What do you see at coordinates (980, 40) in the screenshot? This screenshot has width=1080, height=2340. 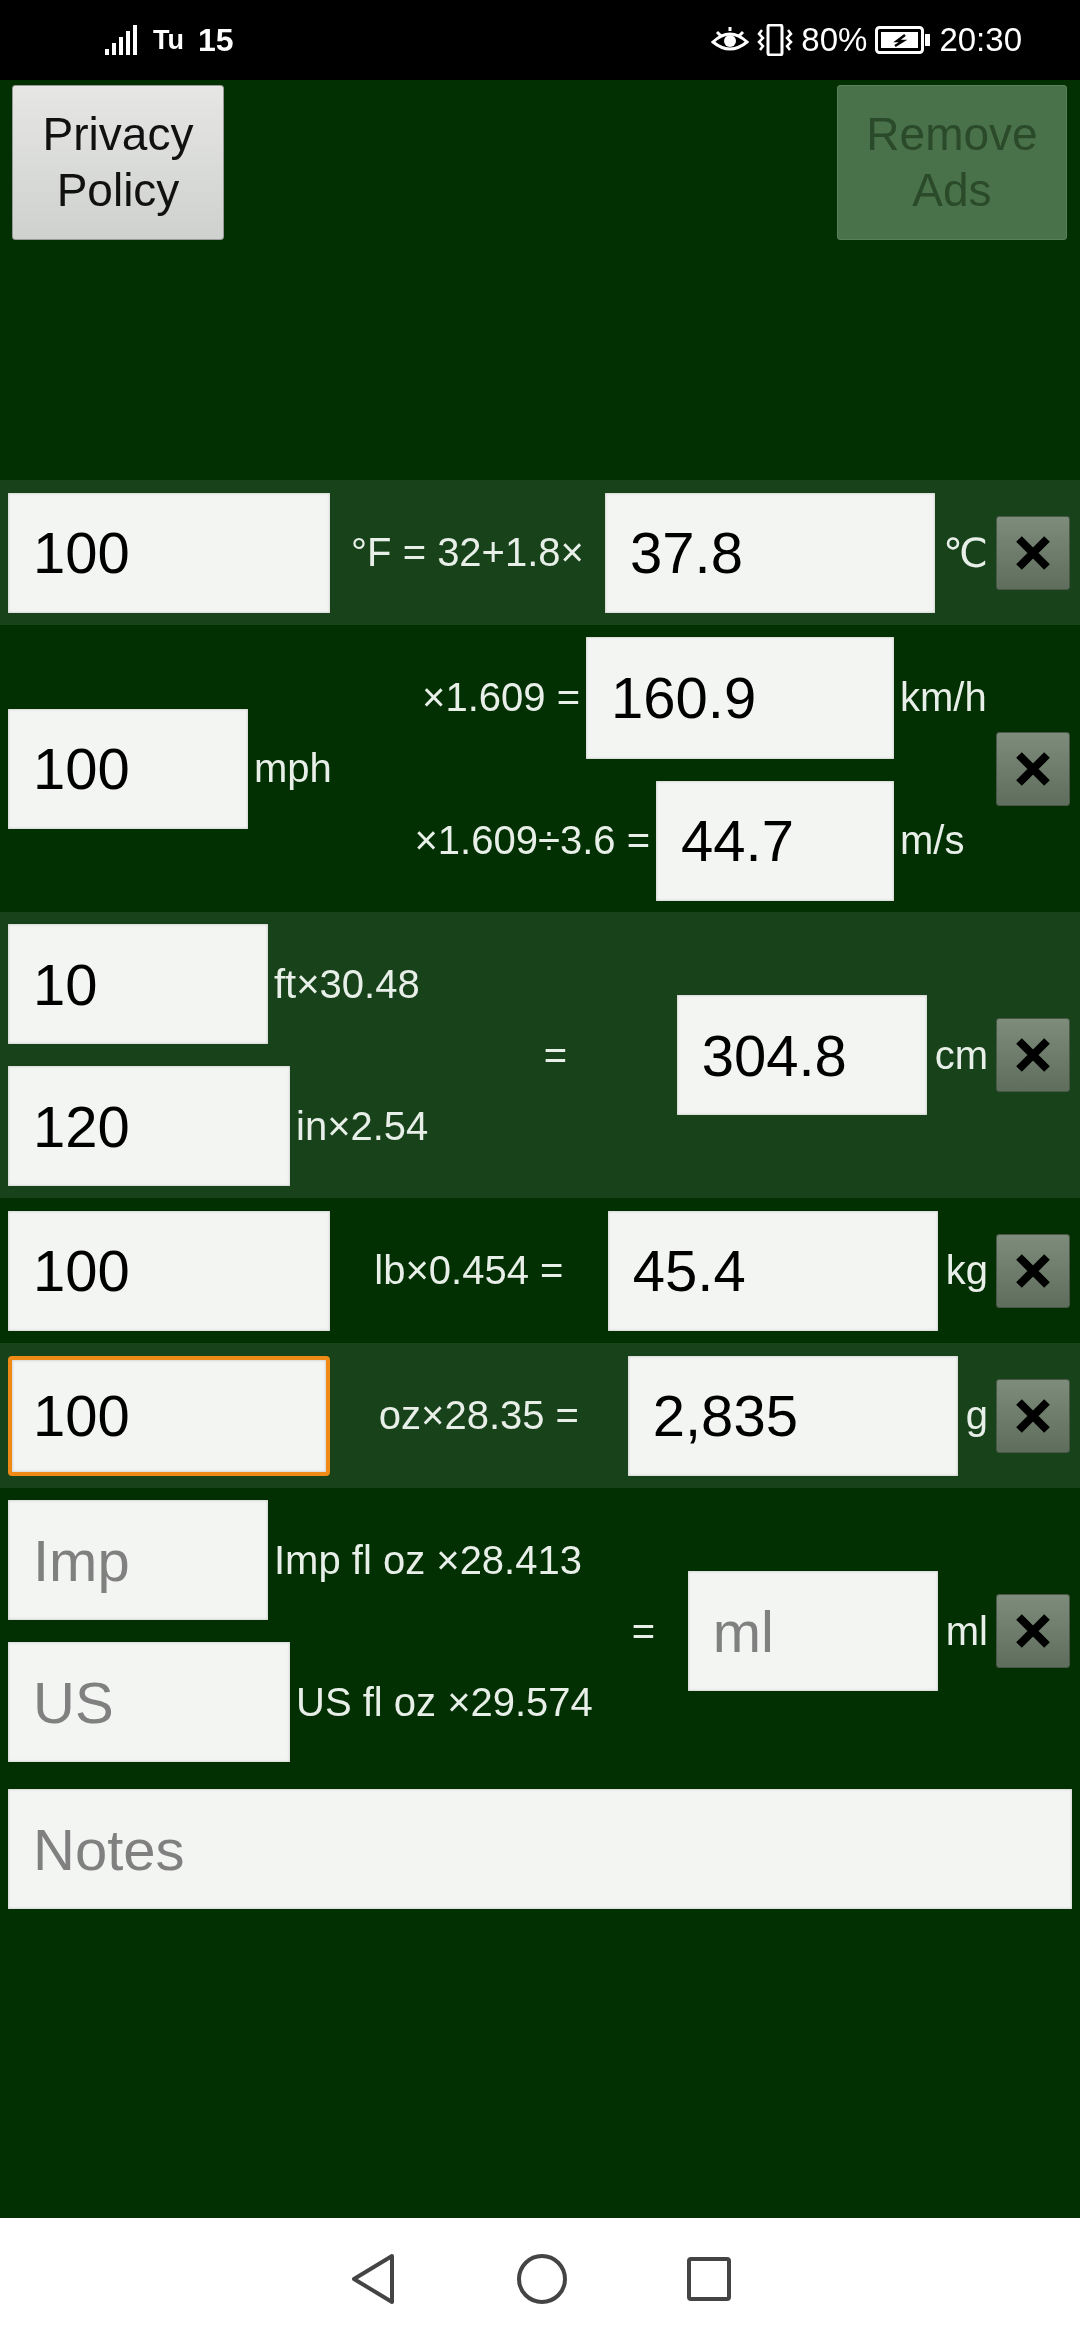 I see `clock: 20:30` at bounding box center [980, 40].